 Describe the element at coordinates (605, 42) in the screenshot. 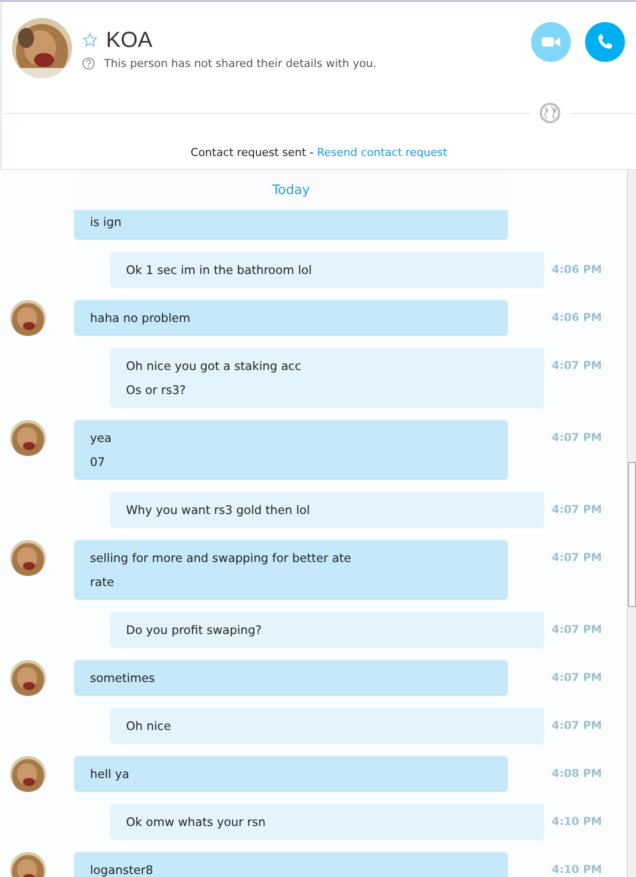

I see `call-button` at that location.